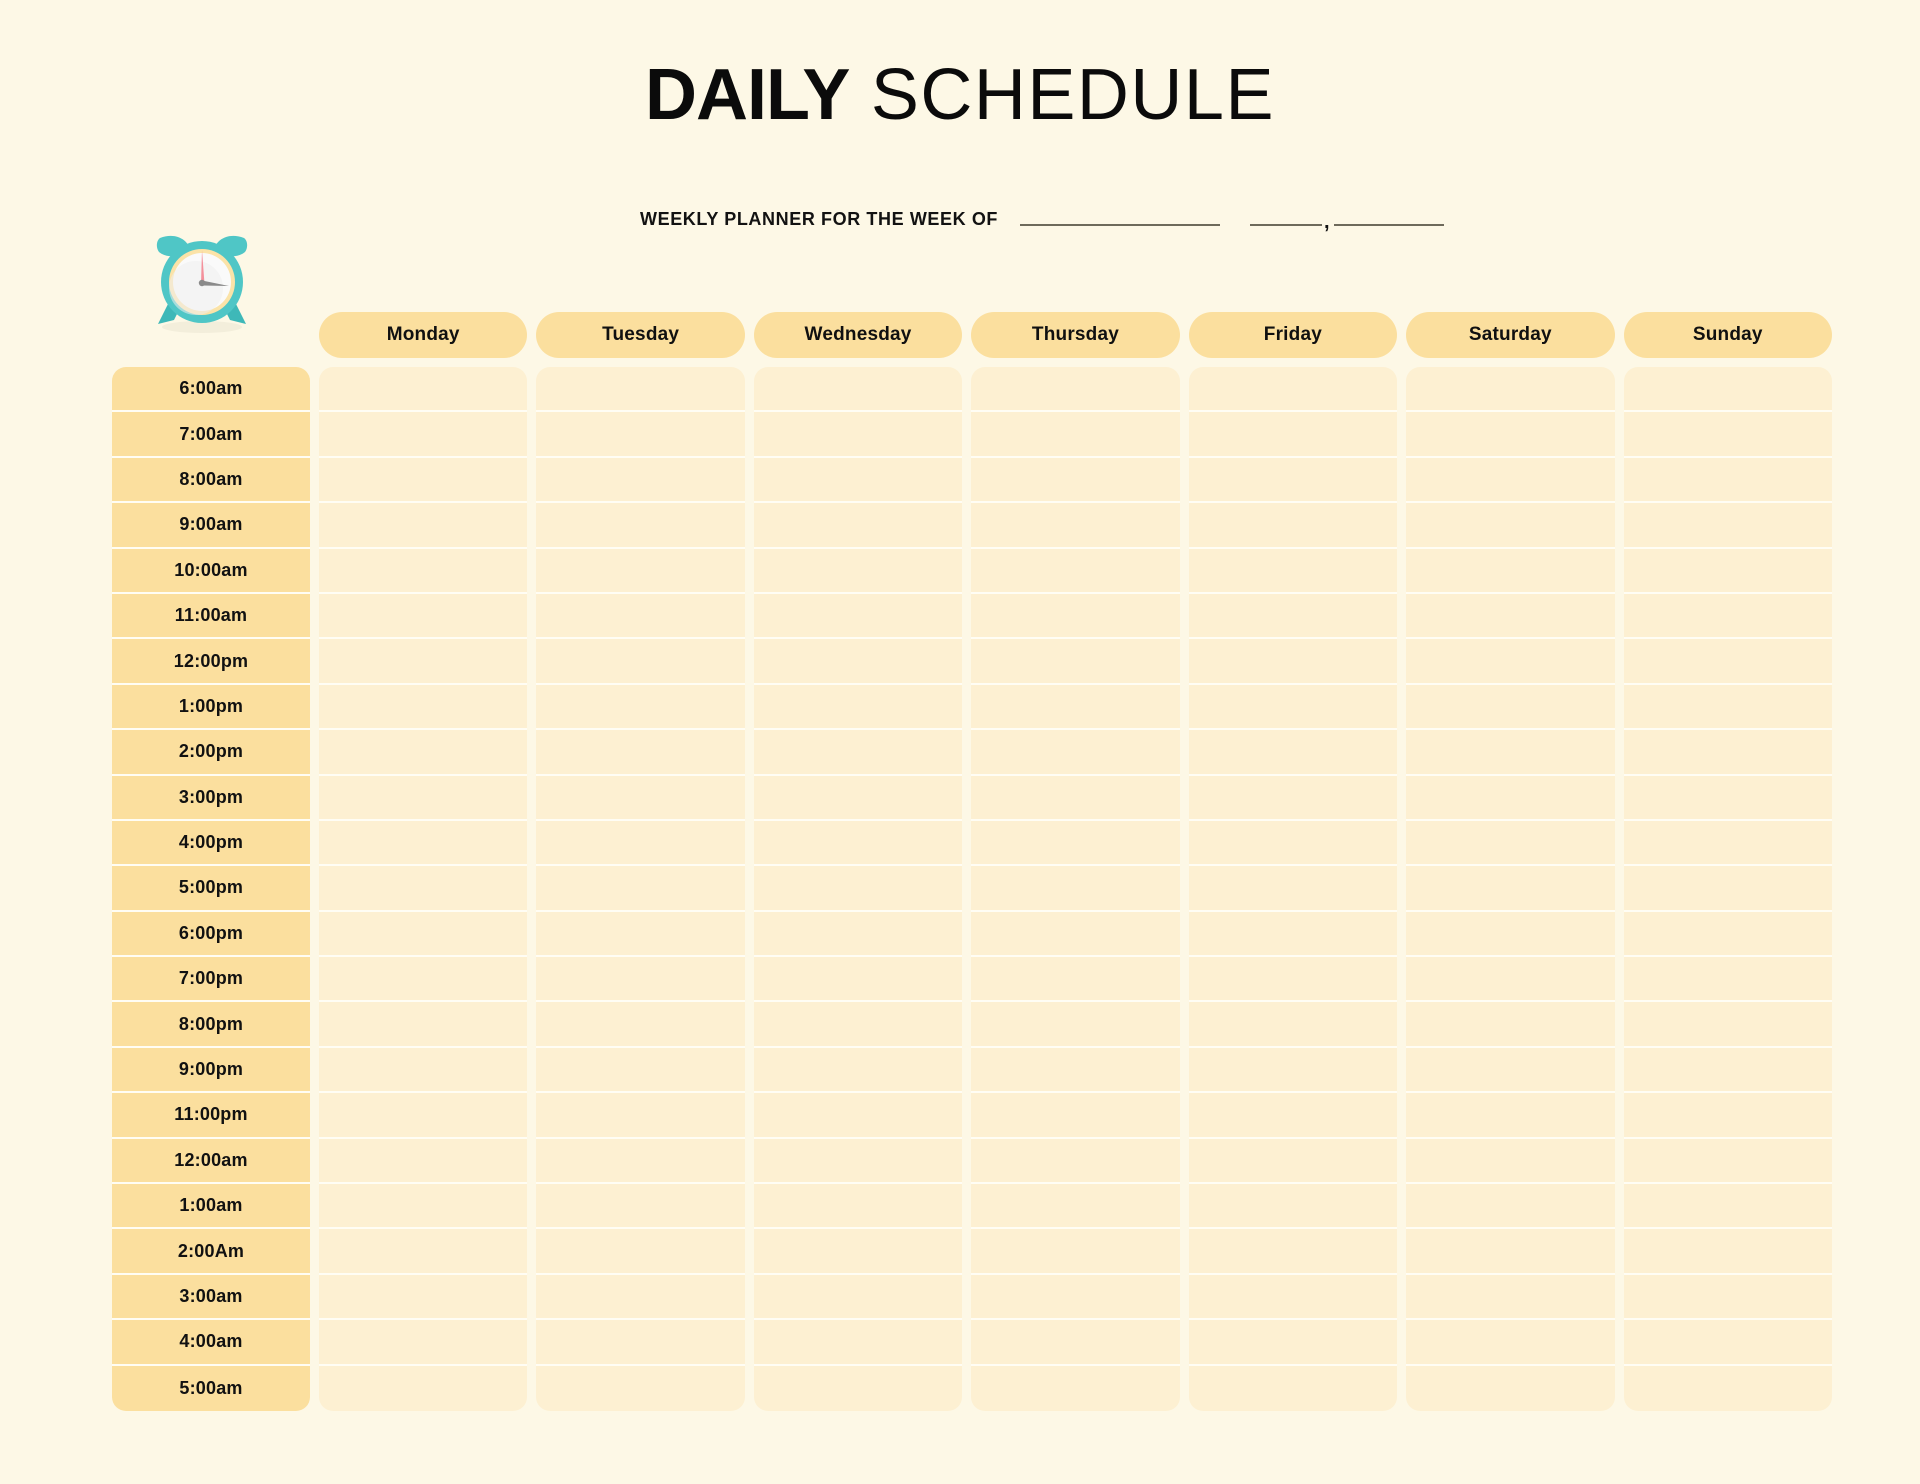  What do you see at coordinates (1293, 335) in the screenshot?
I see `day-header-friday: Friday` at bounding box center [1293, 335].